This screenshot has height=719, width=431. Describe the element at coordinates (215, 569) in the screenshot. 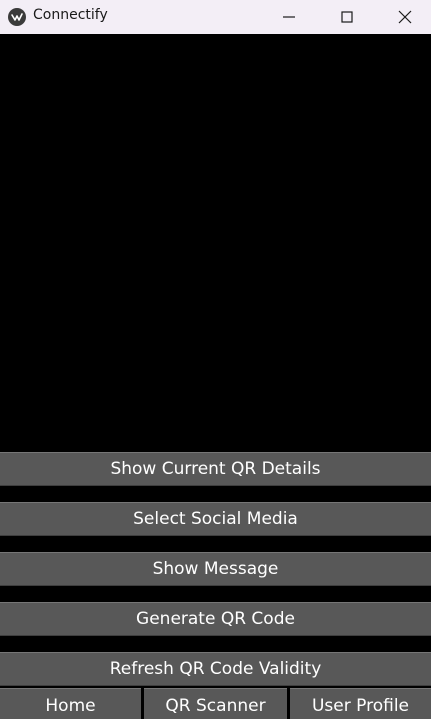

I see `show-message-button: Show Message` at that location.